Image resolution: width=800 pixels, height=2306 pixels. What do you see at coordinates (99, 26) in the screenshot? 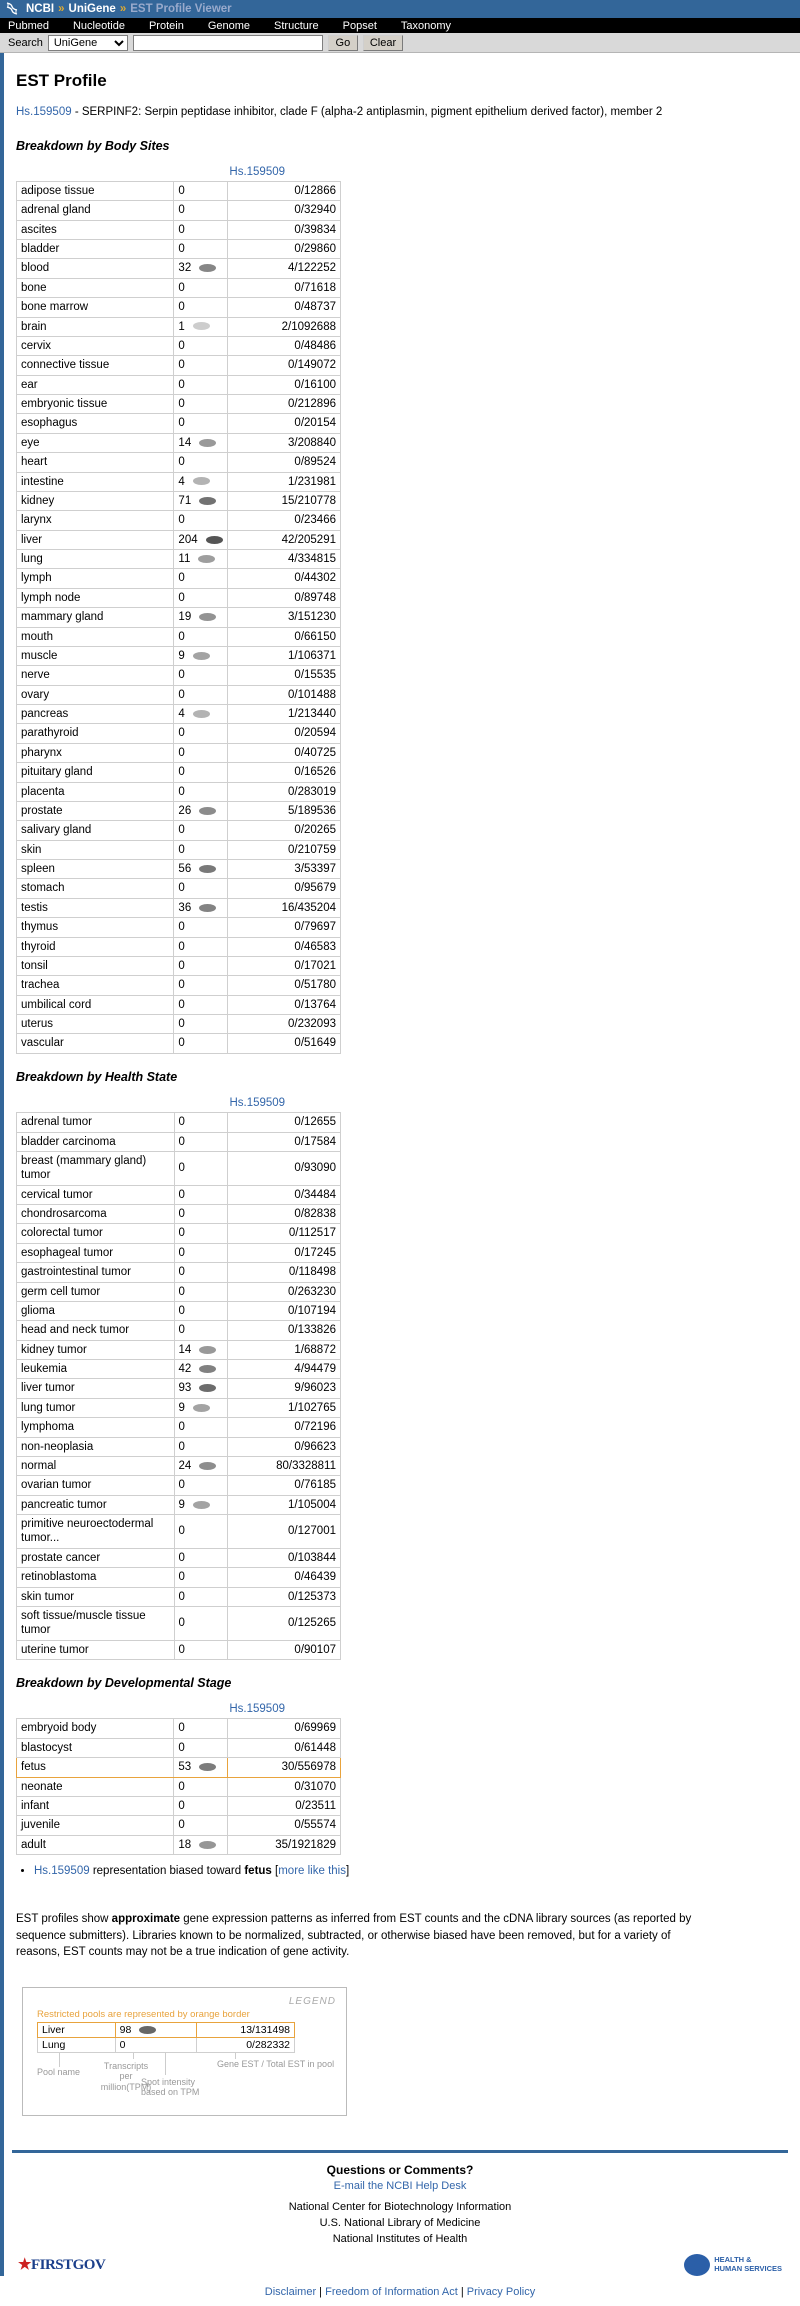
I see `nav-item-nucleotide: Nucleotide` at bounding box center [99, 26].